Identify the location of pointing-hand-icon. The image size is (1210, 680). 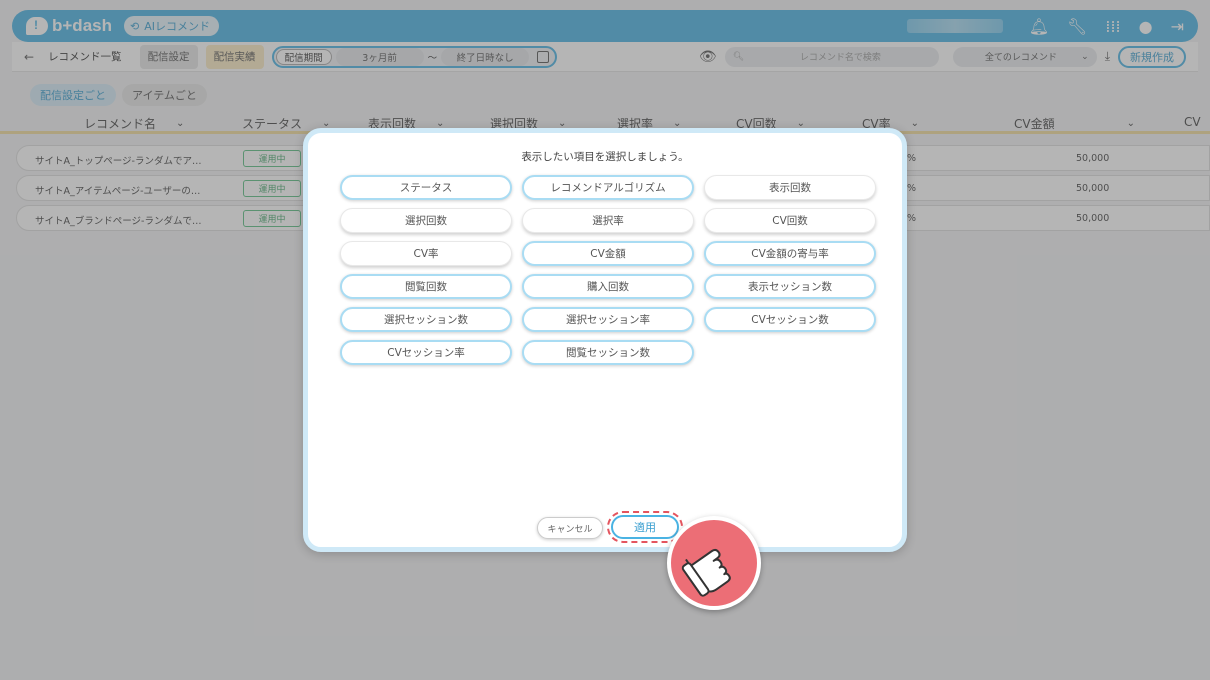
(714, 563).